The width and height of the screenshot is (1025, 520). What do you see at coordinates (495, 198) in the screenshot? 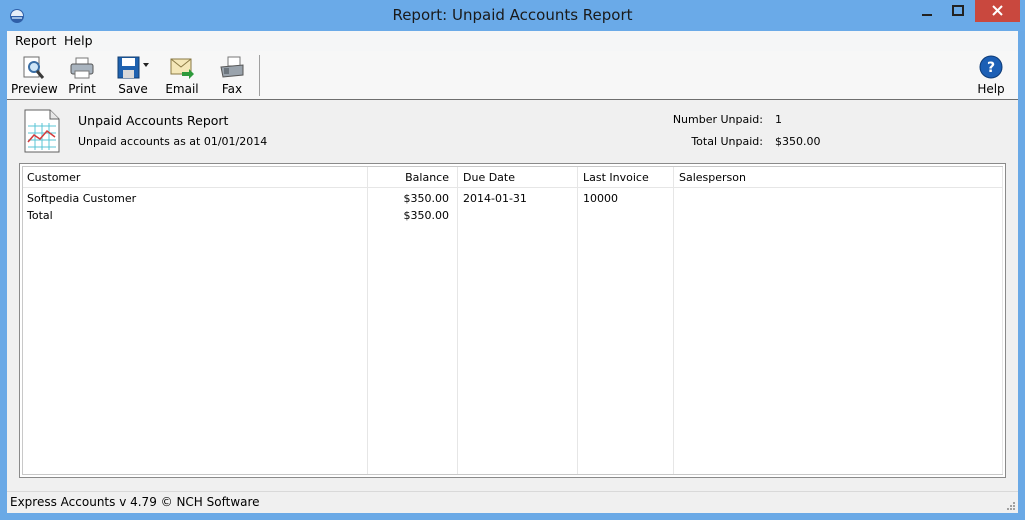
I see `cell-due-date: 2014-01-31` at bounding box center [495, 198].